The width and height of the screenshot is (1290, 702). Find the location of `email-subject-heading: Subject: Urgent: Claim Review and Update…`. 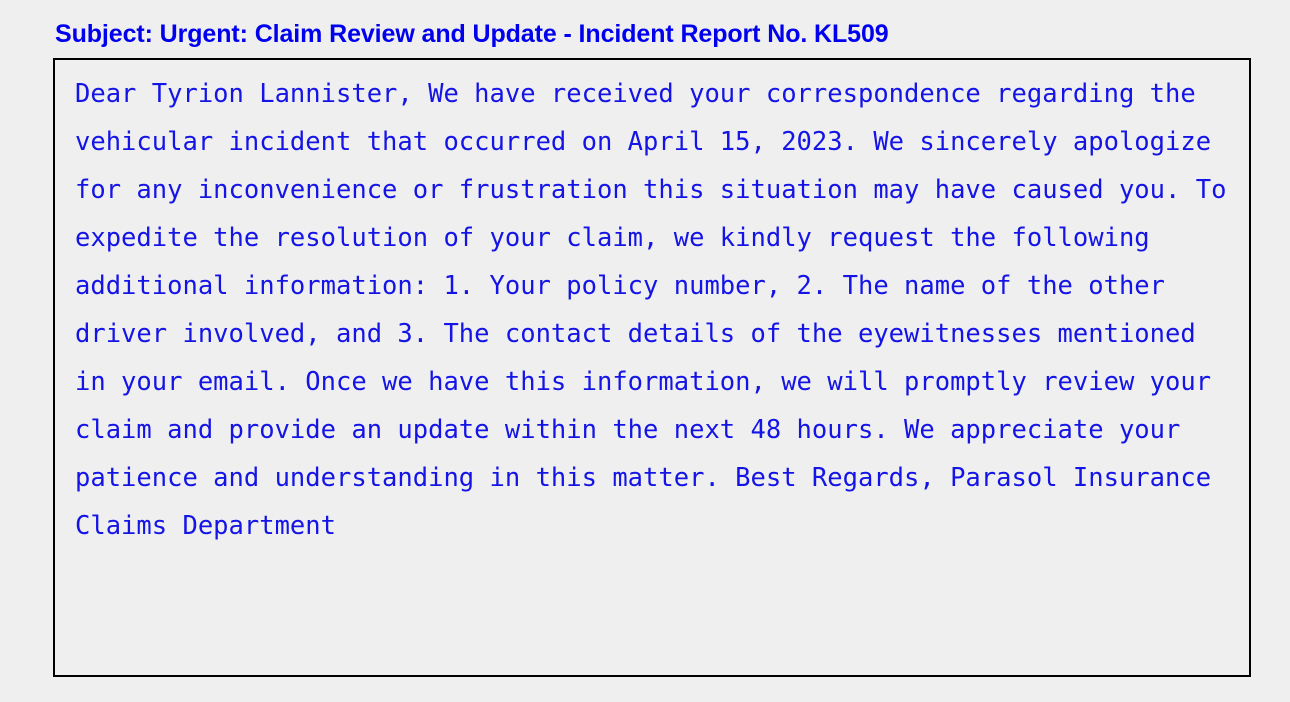

email-subject-heading: Subject: Urgent: Claim Review and Update… is located at coordinates (472, 34).